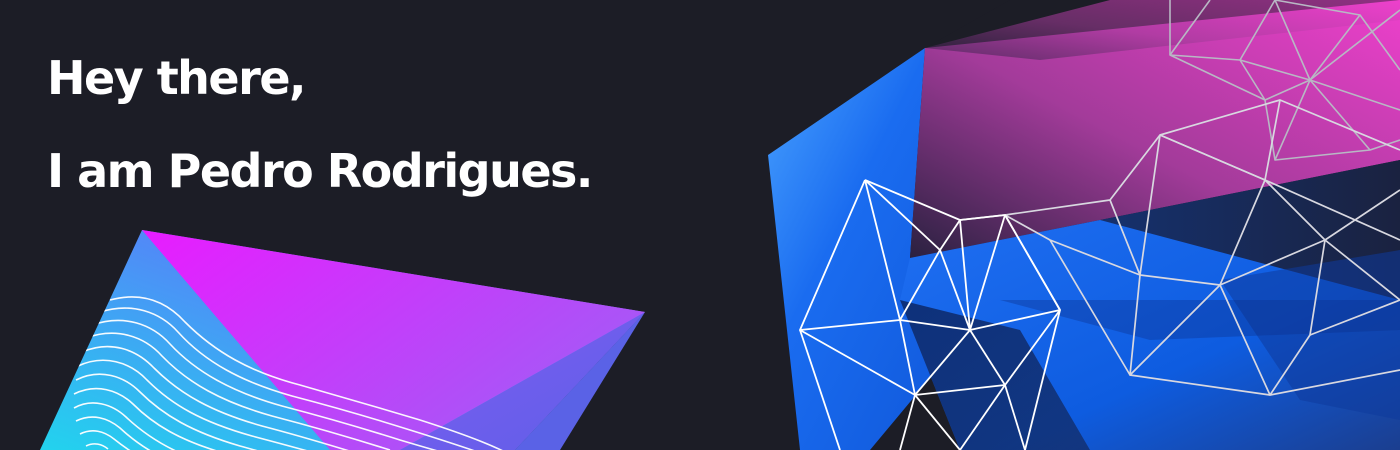 This screenshot has width=1400, height=450. I want to click on greeting-line-1: Hey there,, so click(176, 78).